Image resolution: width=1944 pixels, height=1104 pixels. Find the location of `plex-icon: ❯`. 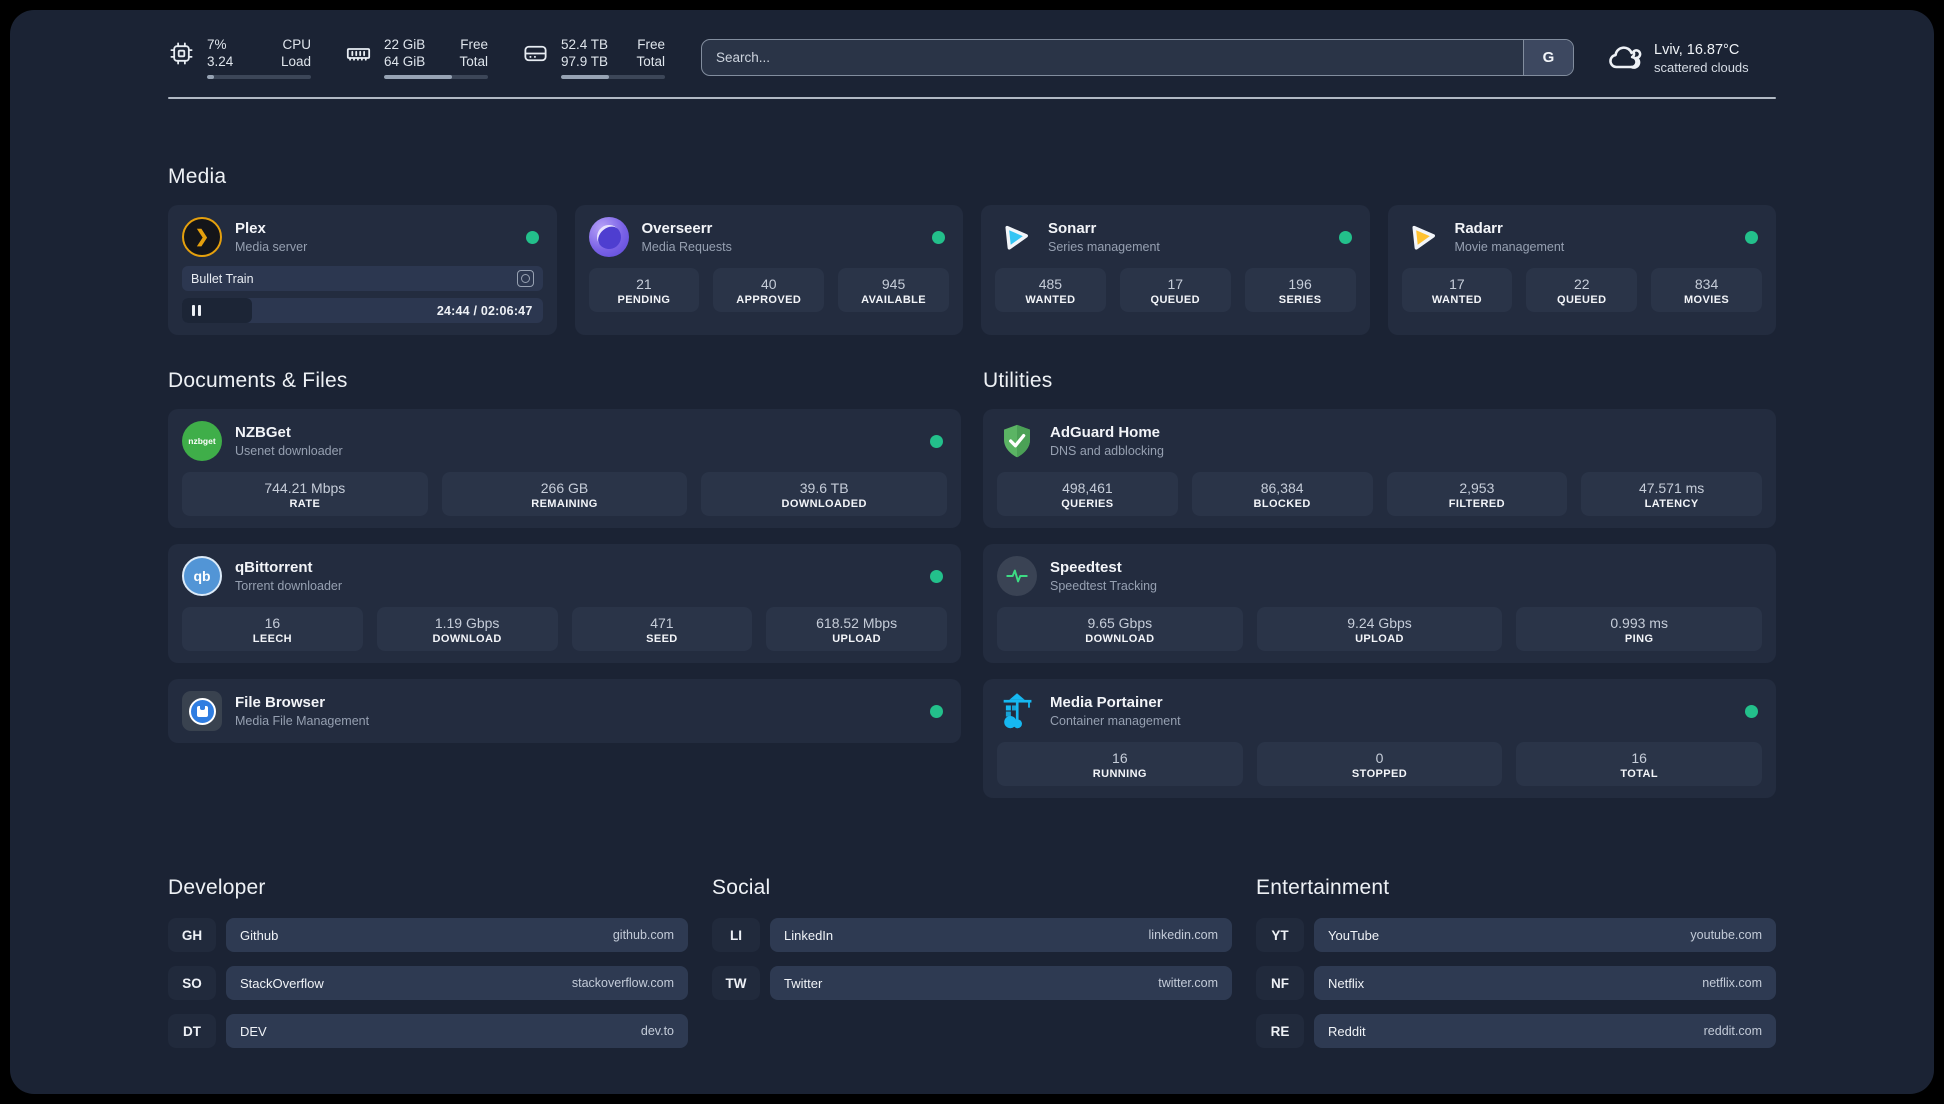

plex-icon: ❯ is located at coordinates (202, 237).